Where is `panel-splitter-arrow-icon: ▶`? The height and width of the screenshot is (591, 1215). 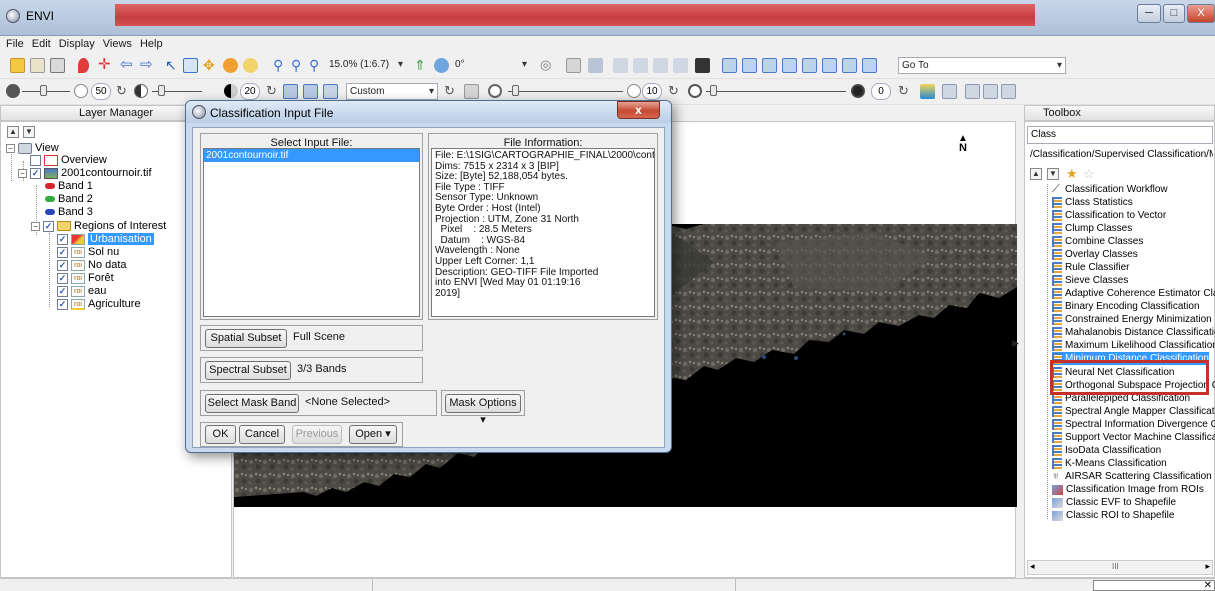
panel-splitter-arrow-icon: ▶ is located at coordinates (1015, 343).